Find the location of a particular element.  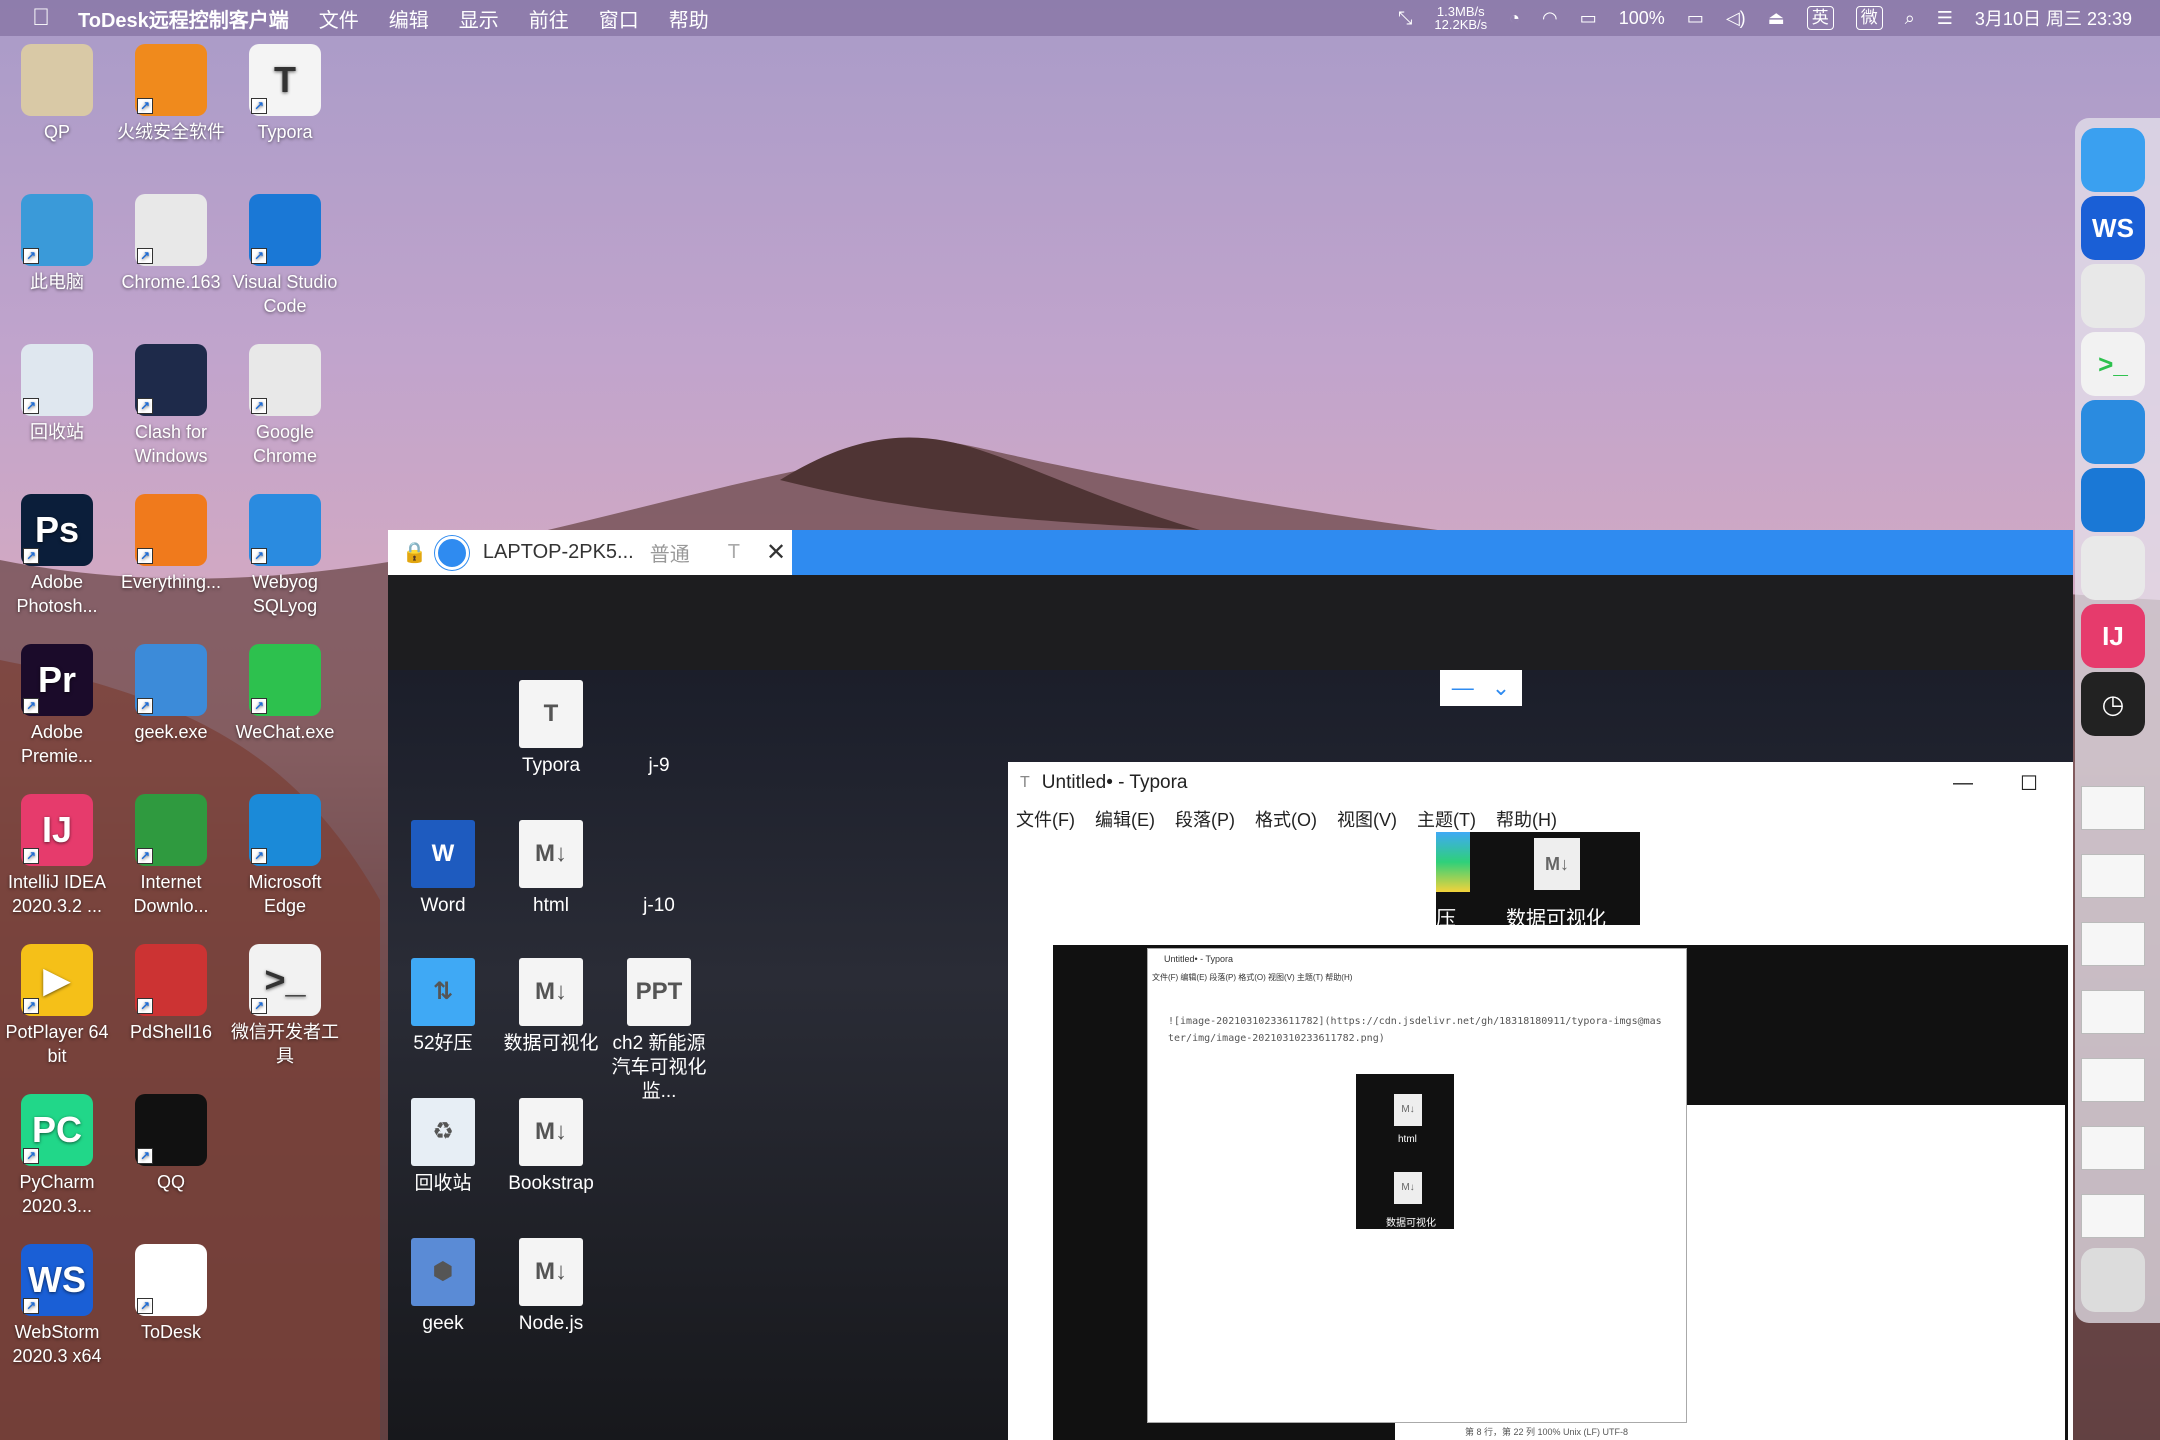

display-icon: ▭ is located at coordinates (1588, 18).